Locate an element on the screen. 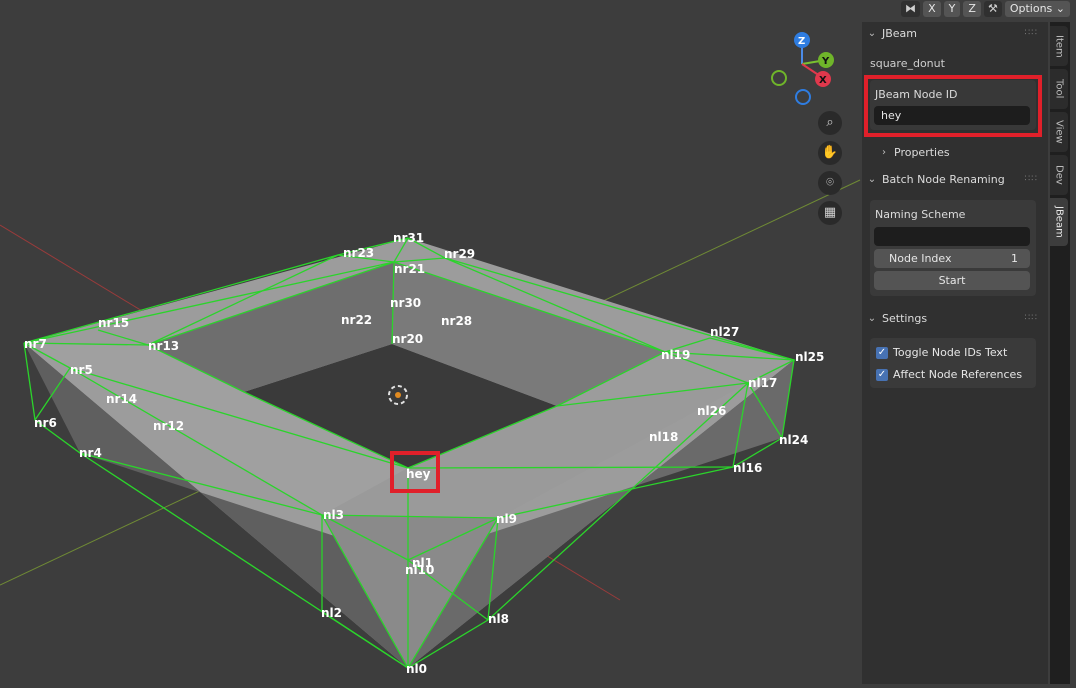  options-label: Options is located at coordinates (1031, 8).